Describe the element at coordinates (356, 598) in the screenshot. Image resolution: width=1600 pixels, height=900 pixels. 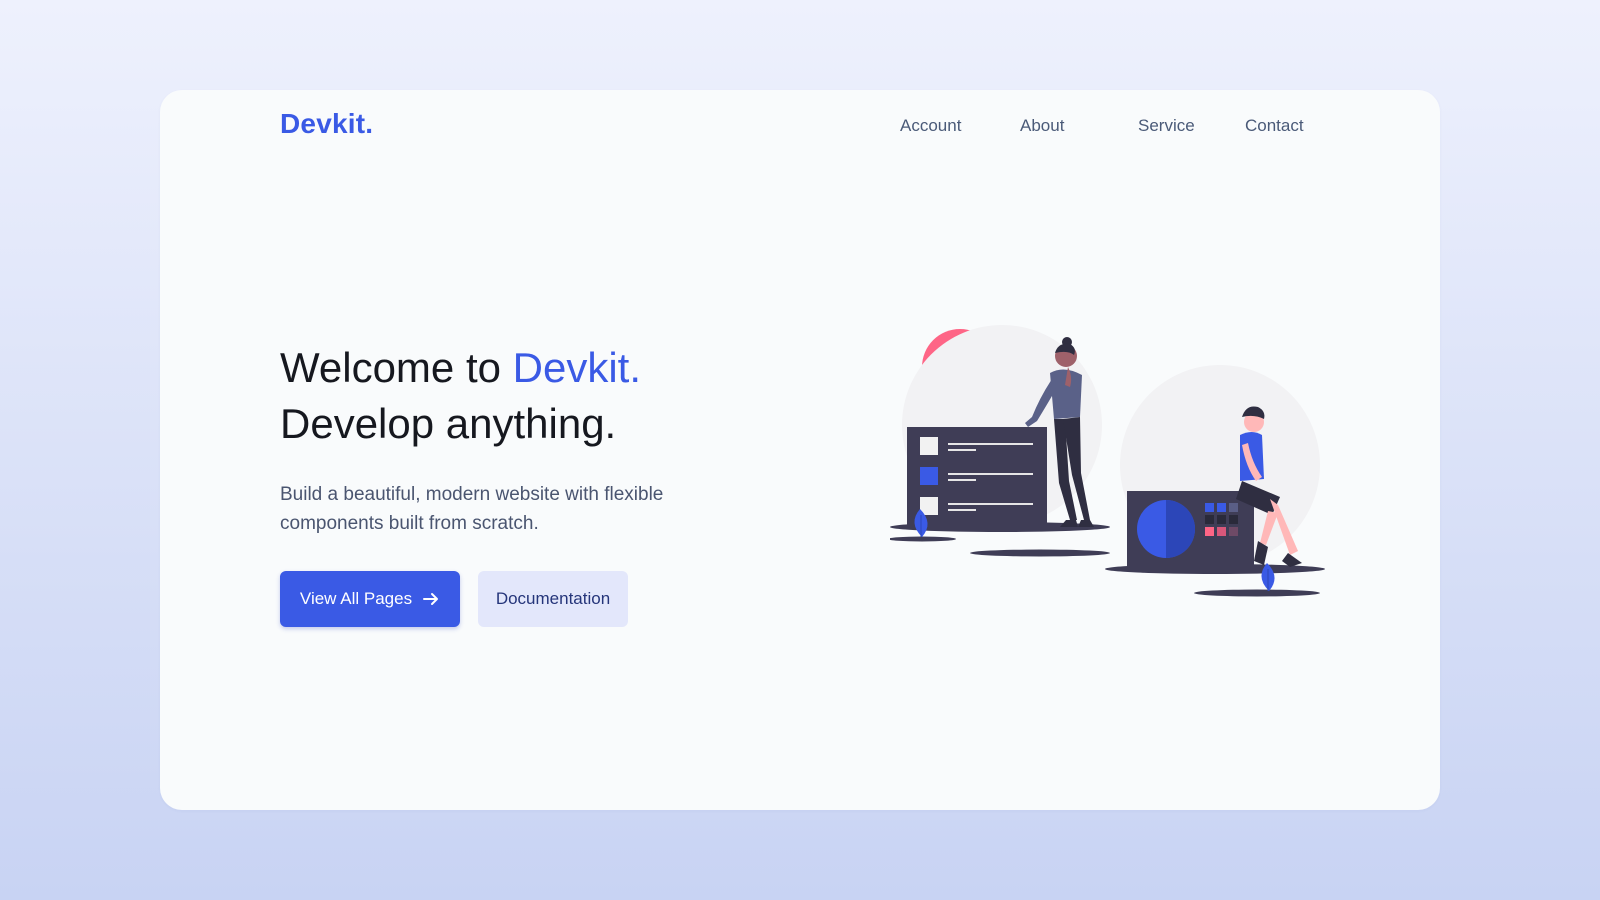
I see `view-all-pages-label: View All Pages` at that location.